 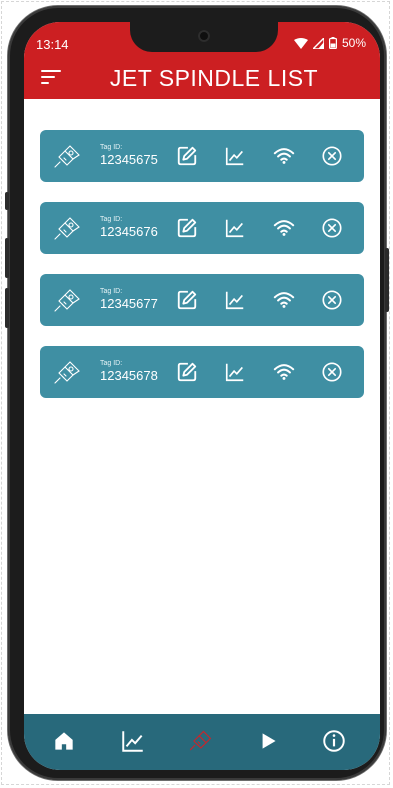 I want to click on home-icon, so click(x=64, y=741).